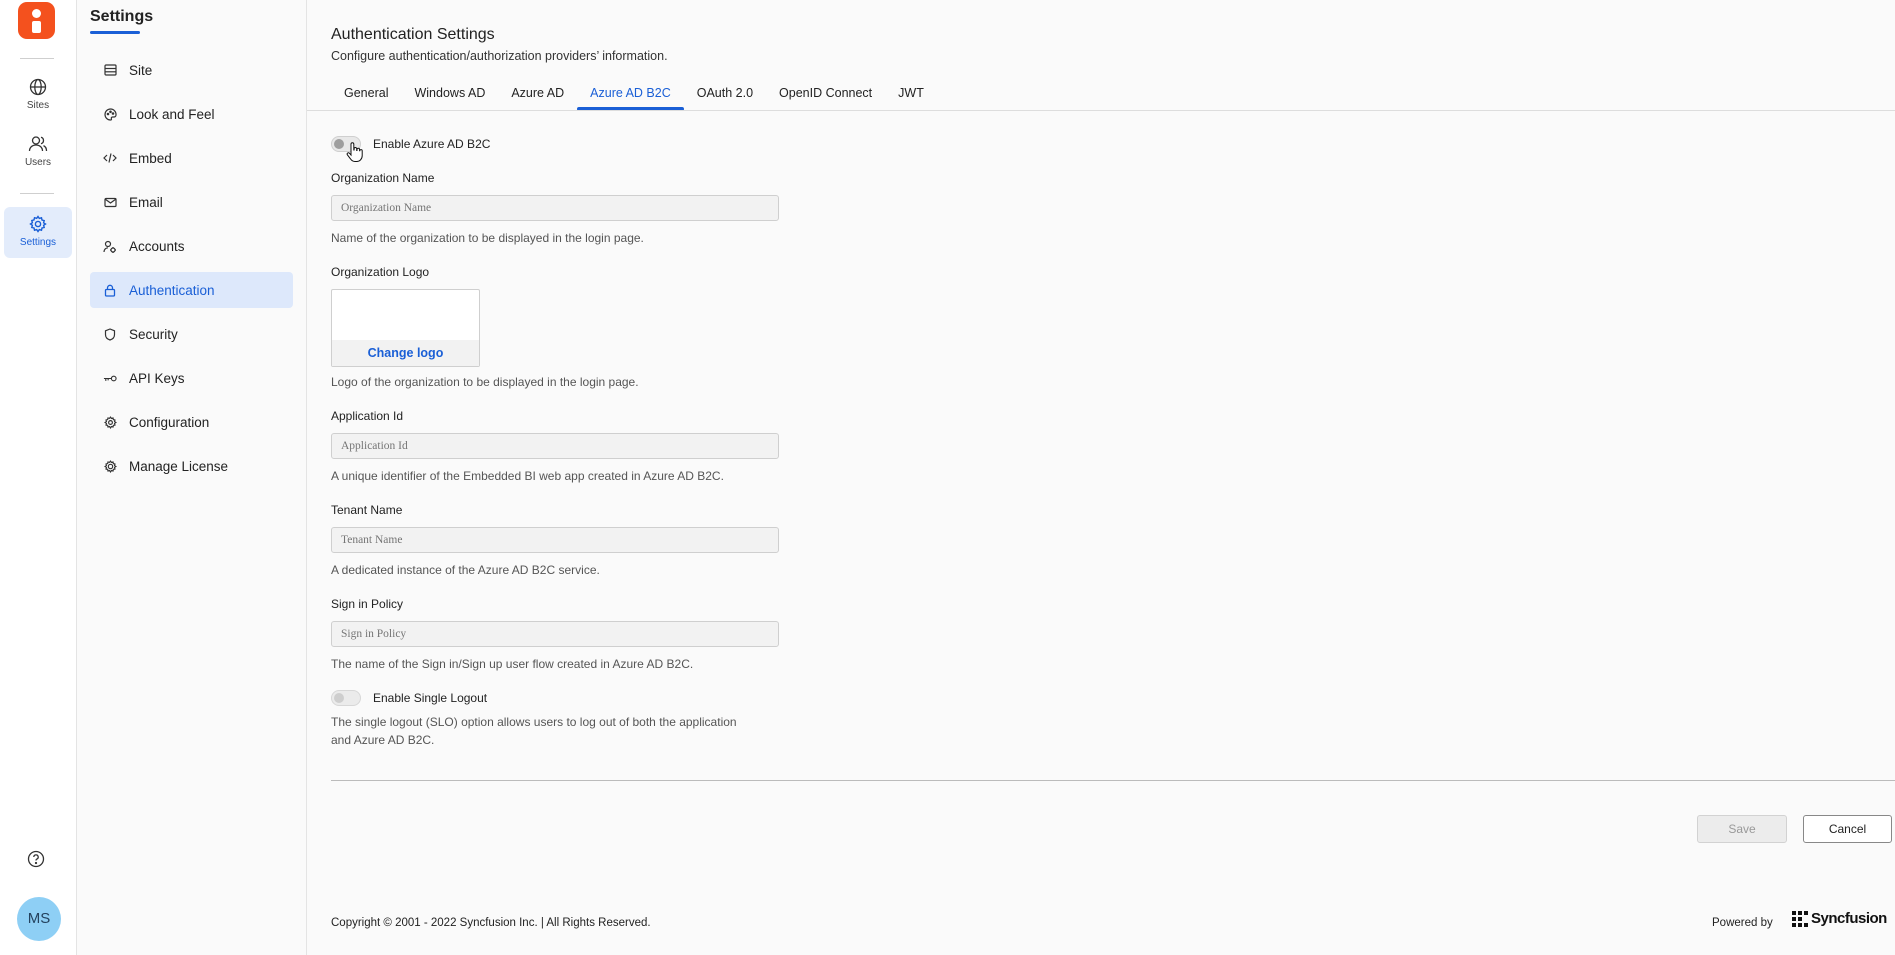  What do you see at coordinates (38, 477) in the screenshot?
I see `app-rail: Sites Users Settings MS` at bounding box center [38, 477].